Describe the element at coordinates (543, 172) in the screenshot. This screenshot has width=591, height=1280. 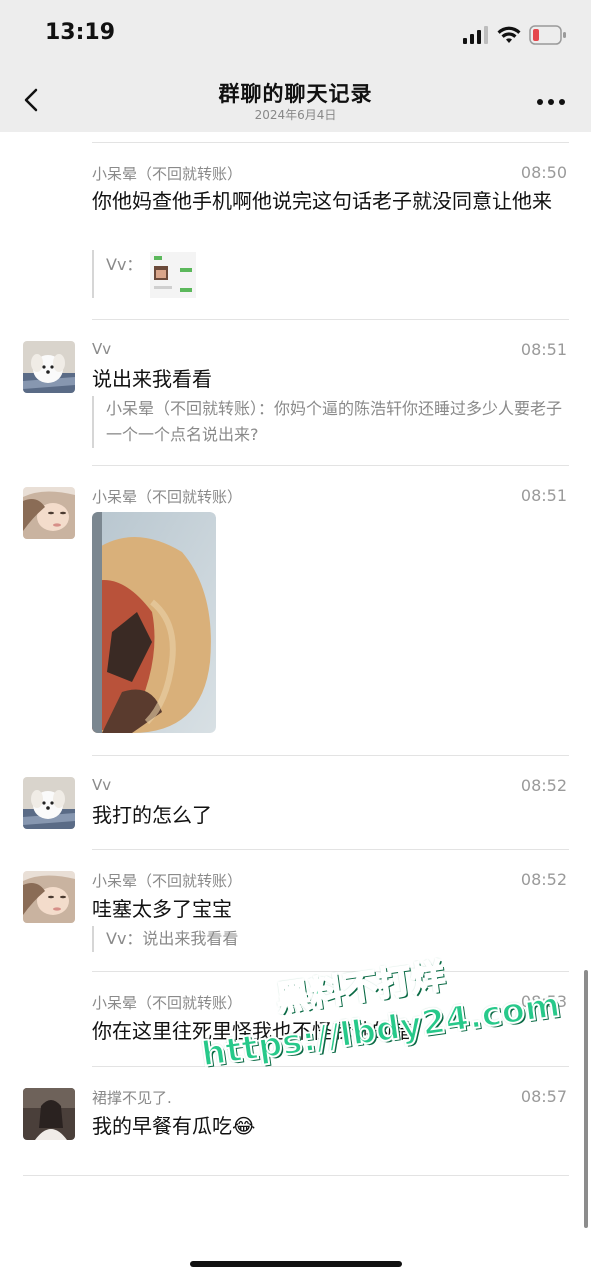
I see `message-time: 08:50` at that location.